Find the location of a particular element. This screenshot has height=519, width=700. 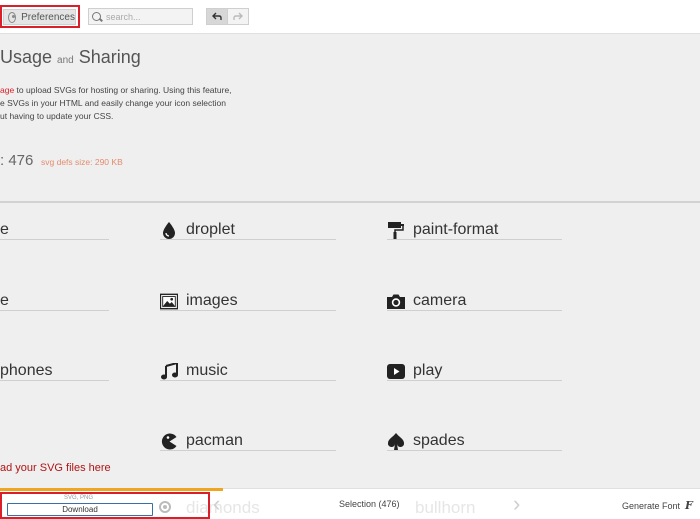

search-icon is located at coordinates (96, 16).